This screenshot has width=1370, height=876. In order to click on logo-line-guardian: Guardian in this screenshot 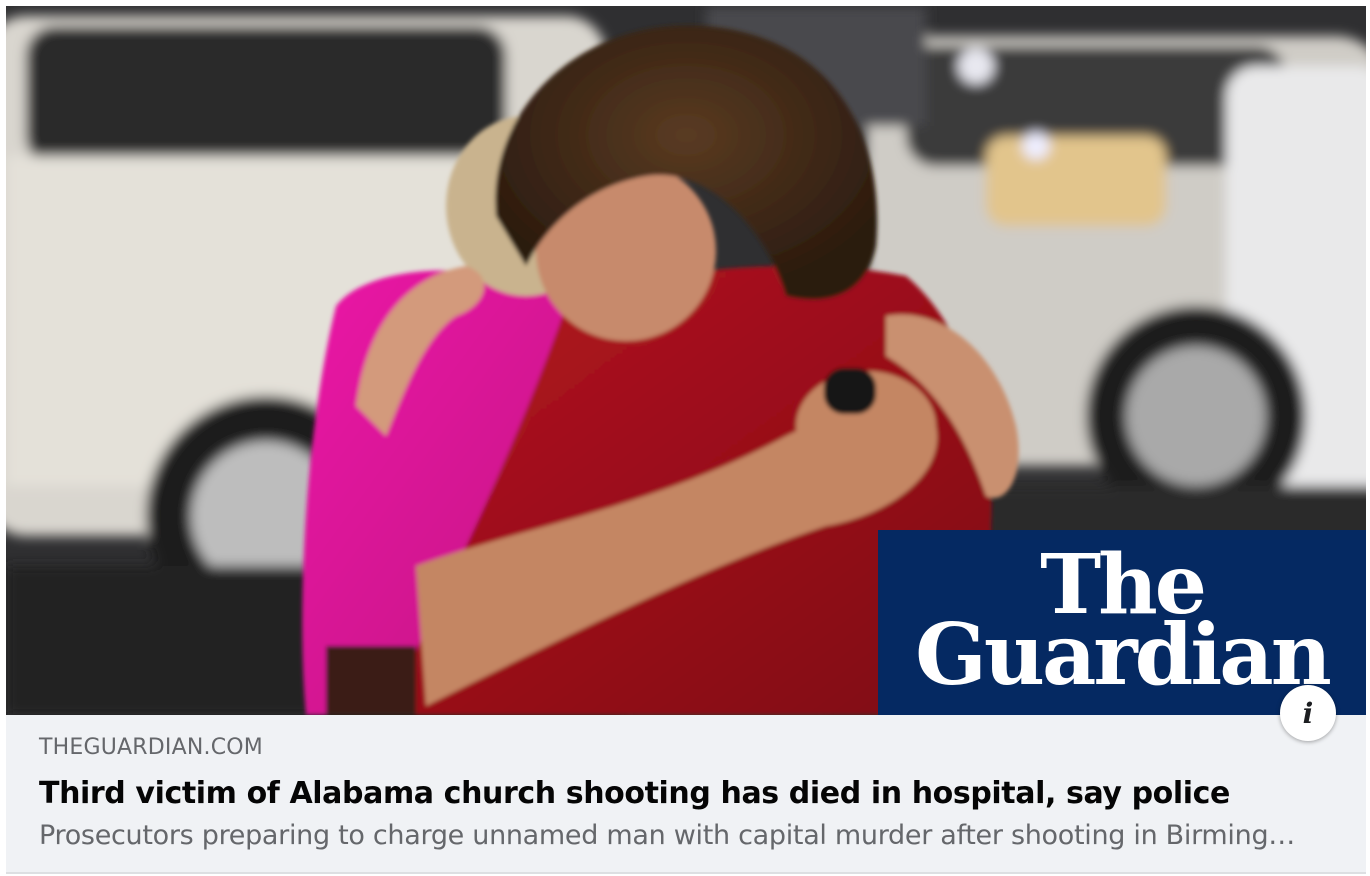, I will do `click(1123, 654)`.